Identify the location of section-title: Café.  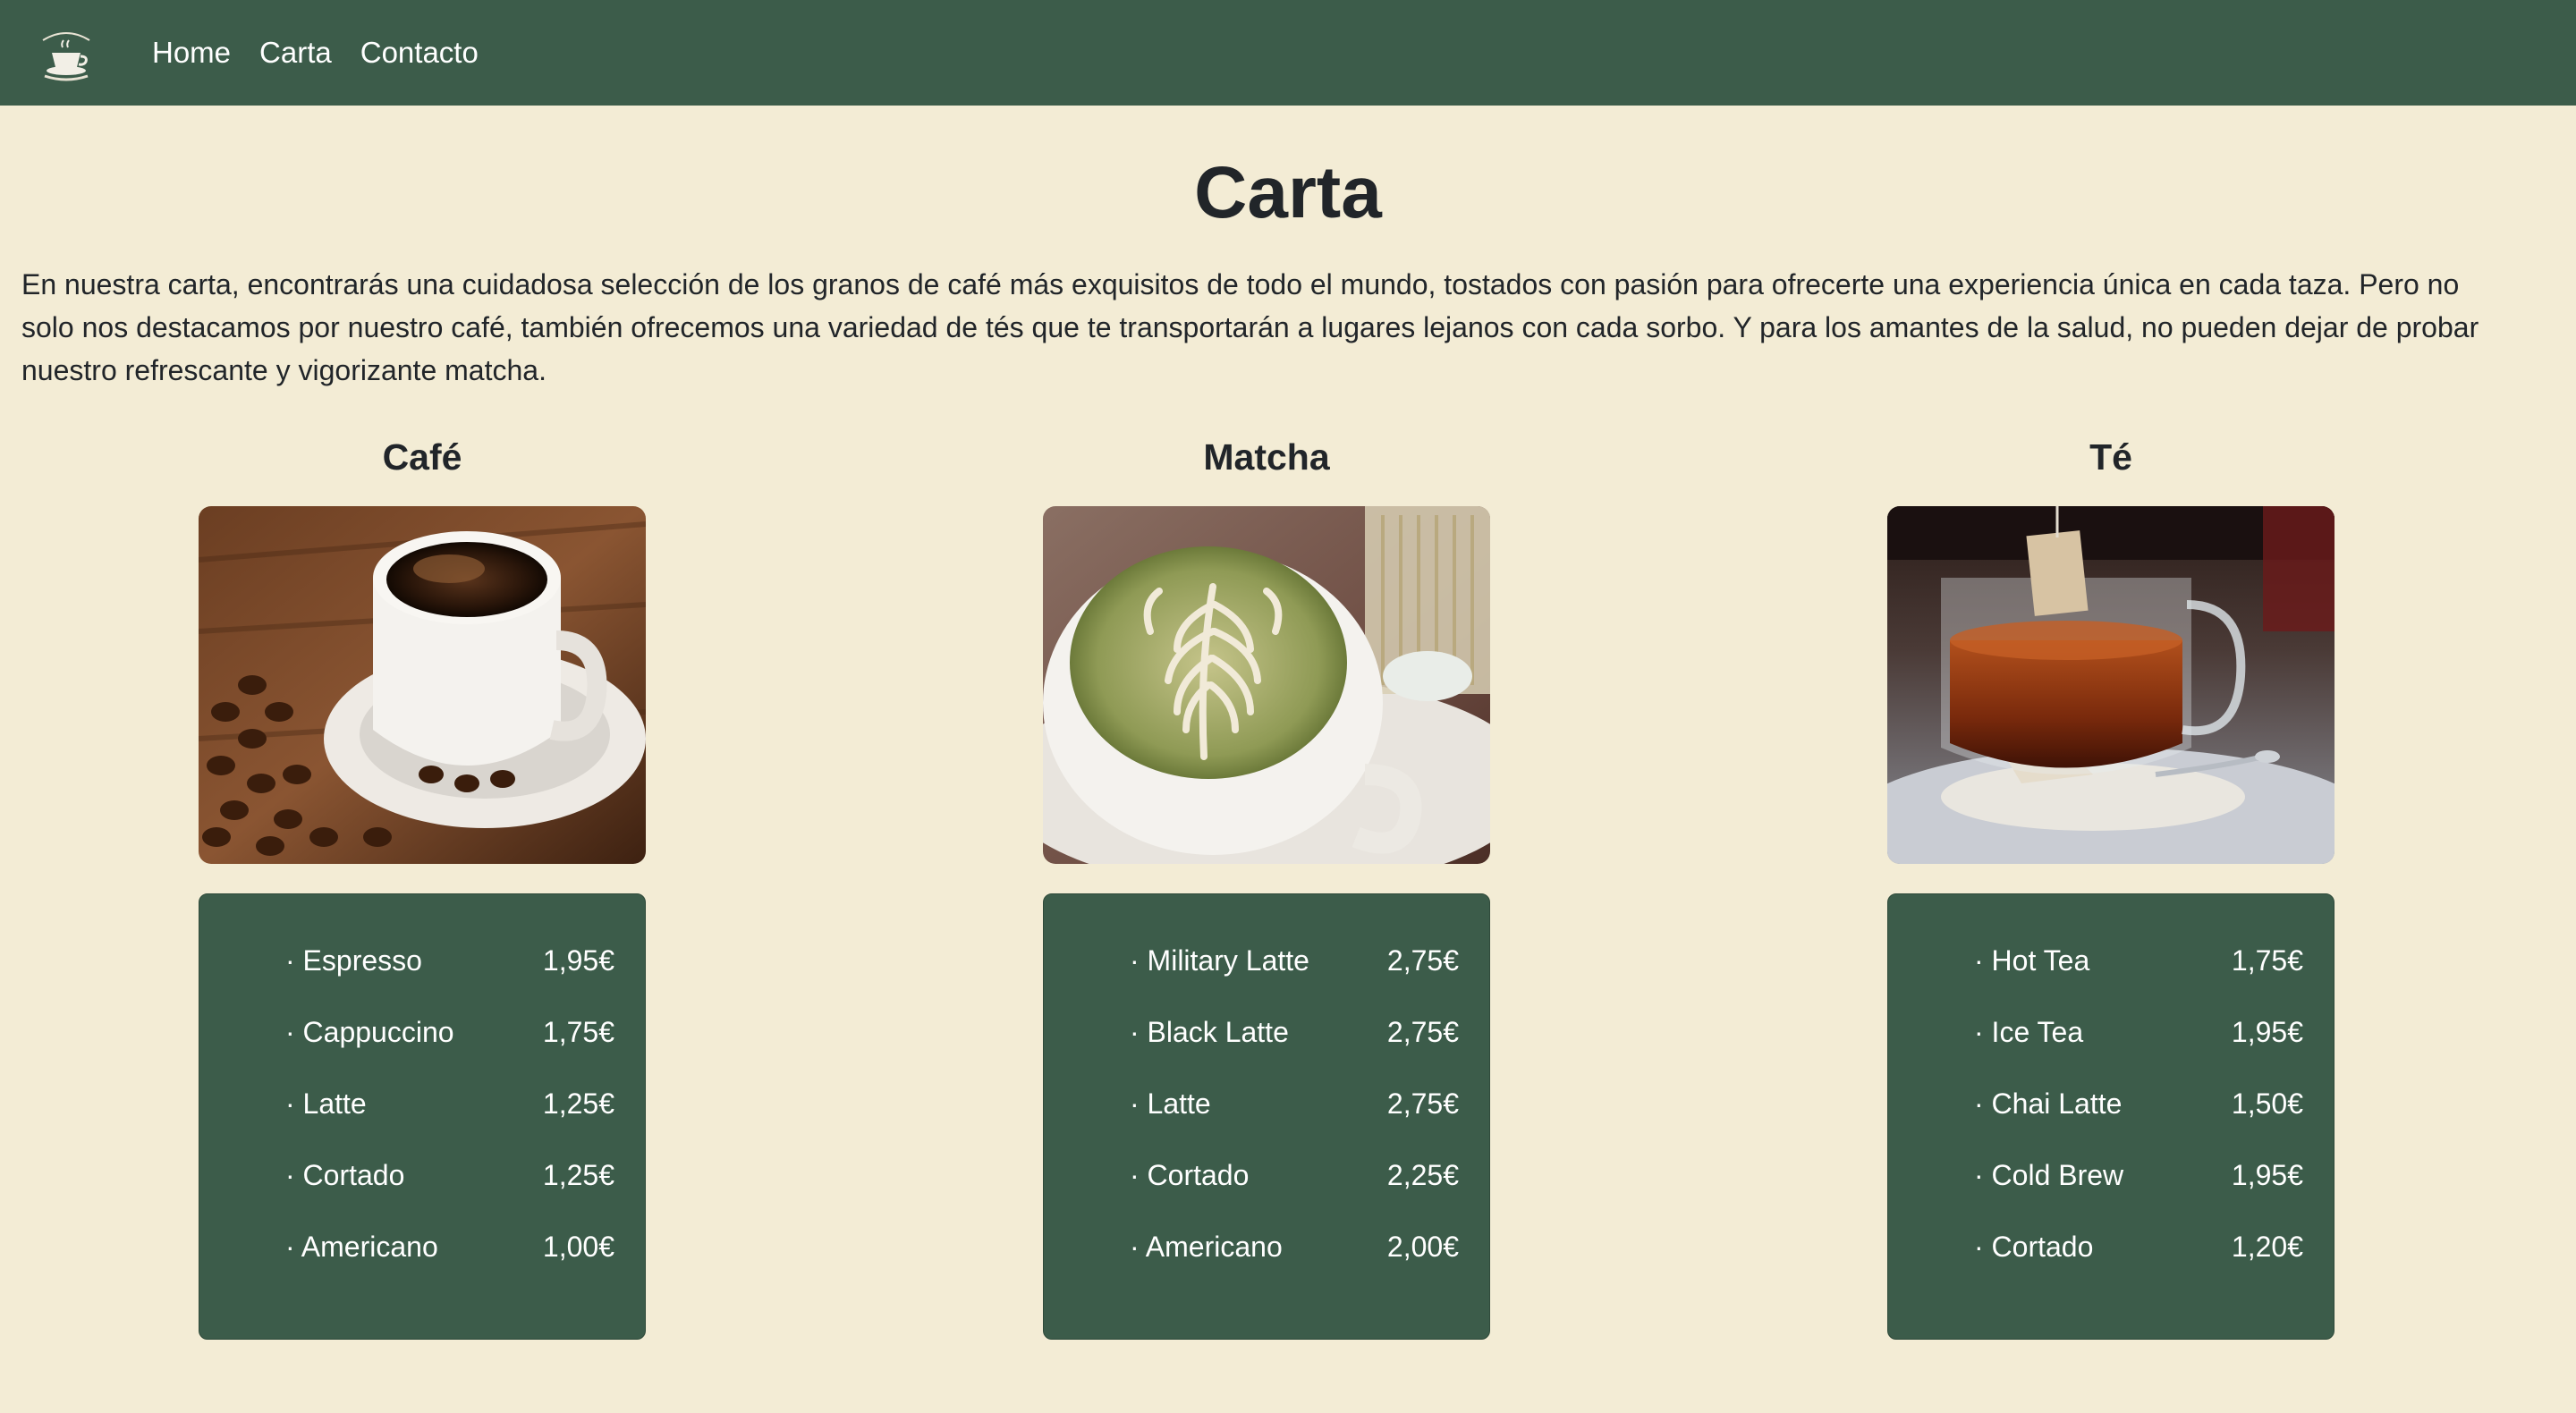
(422, 457).